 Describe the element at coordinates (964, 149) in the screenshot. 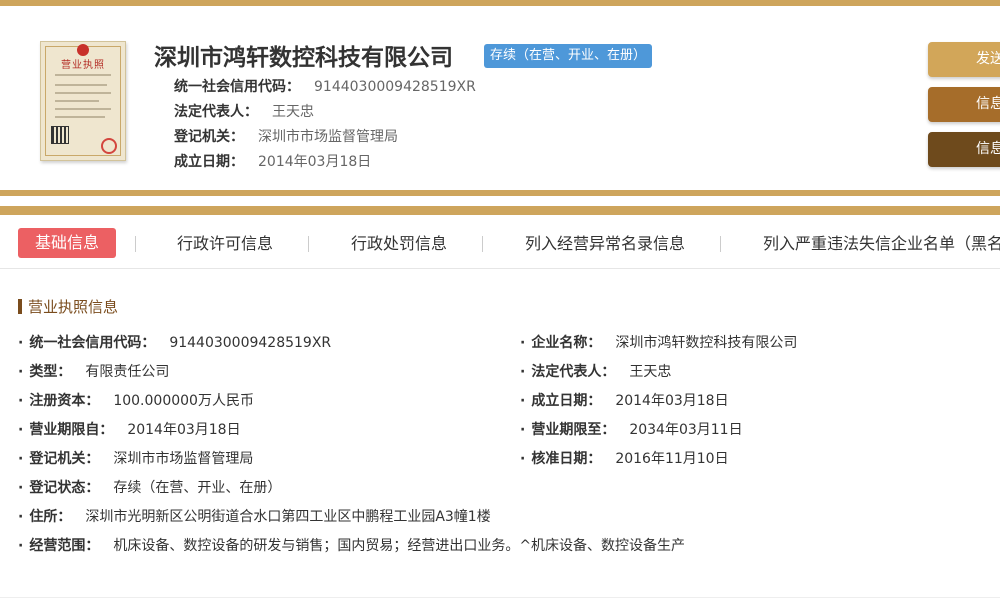

I see `info-button-2: 信息` at that location.